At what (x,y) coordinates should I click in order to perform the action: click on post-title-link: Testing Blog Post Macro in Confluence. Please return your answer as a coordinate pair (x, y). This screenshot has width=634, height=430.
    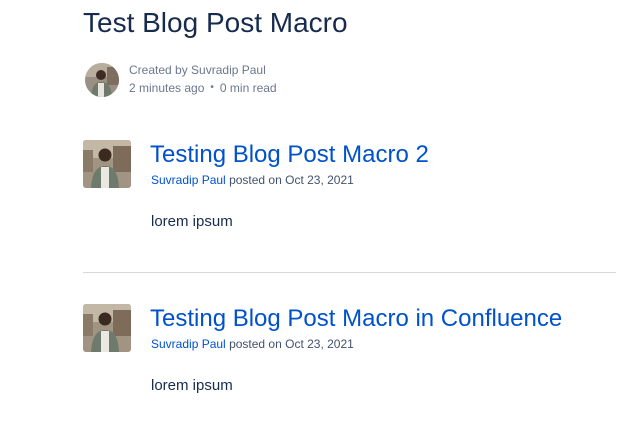
    Looking at the image, I should click on (356, 319).